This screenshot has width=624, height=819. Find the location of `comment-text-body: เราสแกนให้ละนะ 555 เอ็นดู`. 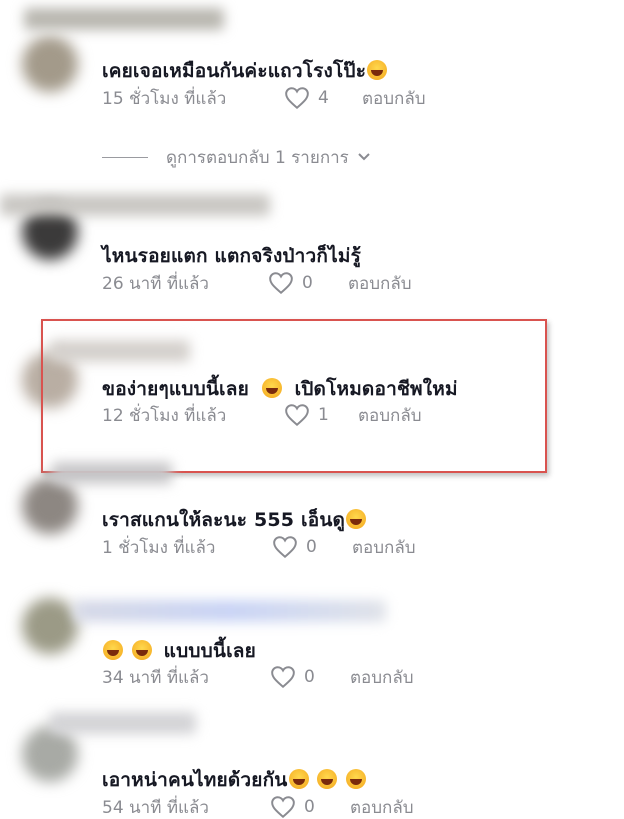

comment-text-body: เราสแกนให้ละนะ 555 เอ็นดู is located at coordinates (224, 520).